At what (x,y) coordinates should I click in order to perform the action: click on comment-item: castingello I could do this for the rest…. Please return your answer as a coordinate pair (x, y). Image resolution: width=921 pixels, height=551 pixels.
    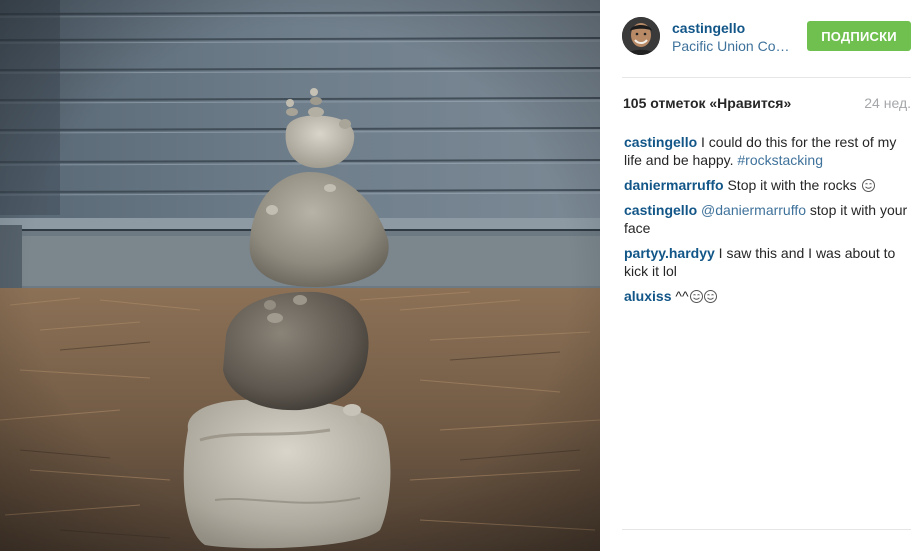
    Looking at the image, I should click on (768, 151).